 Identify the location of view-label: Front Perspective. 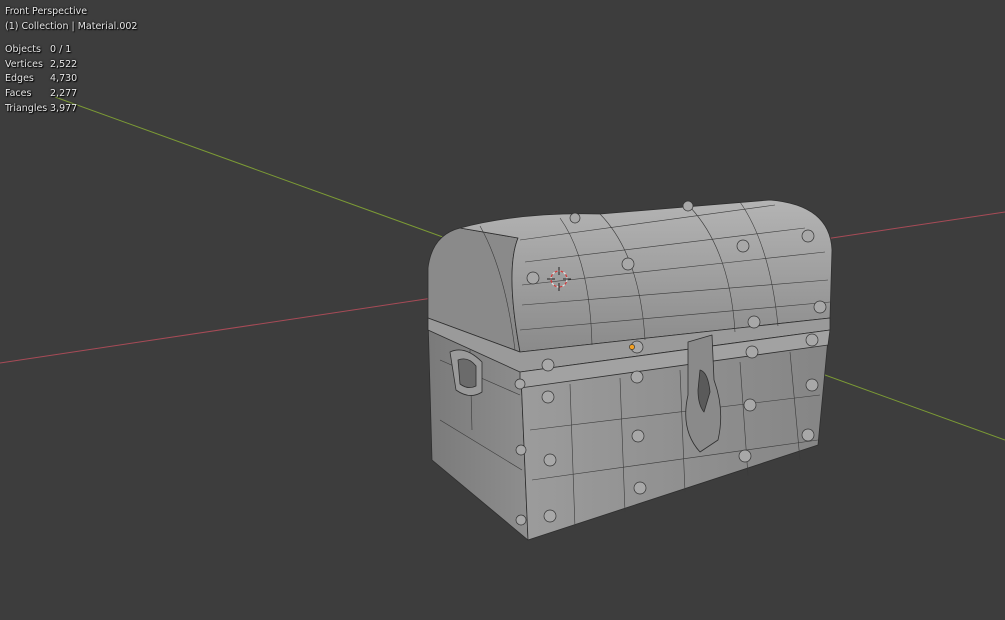
(46, 11).